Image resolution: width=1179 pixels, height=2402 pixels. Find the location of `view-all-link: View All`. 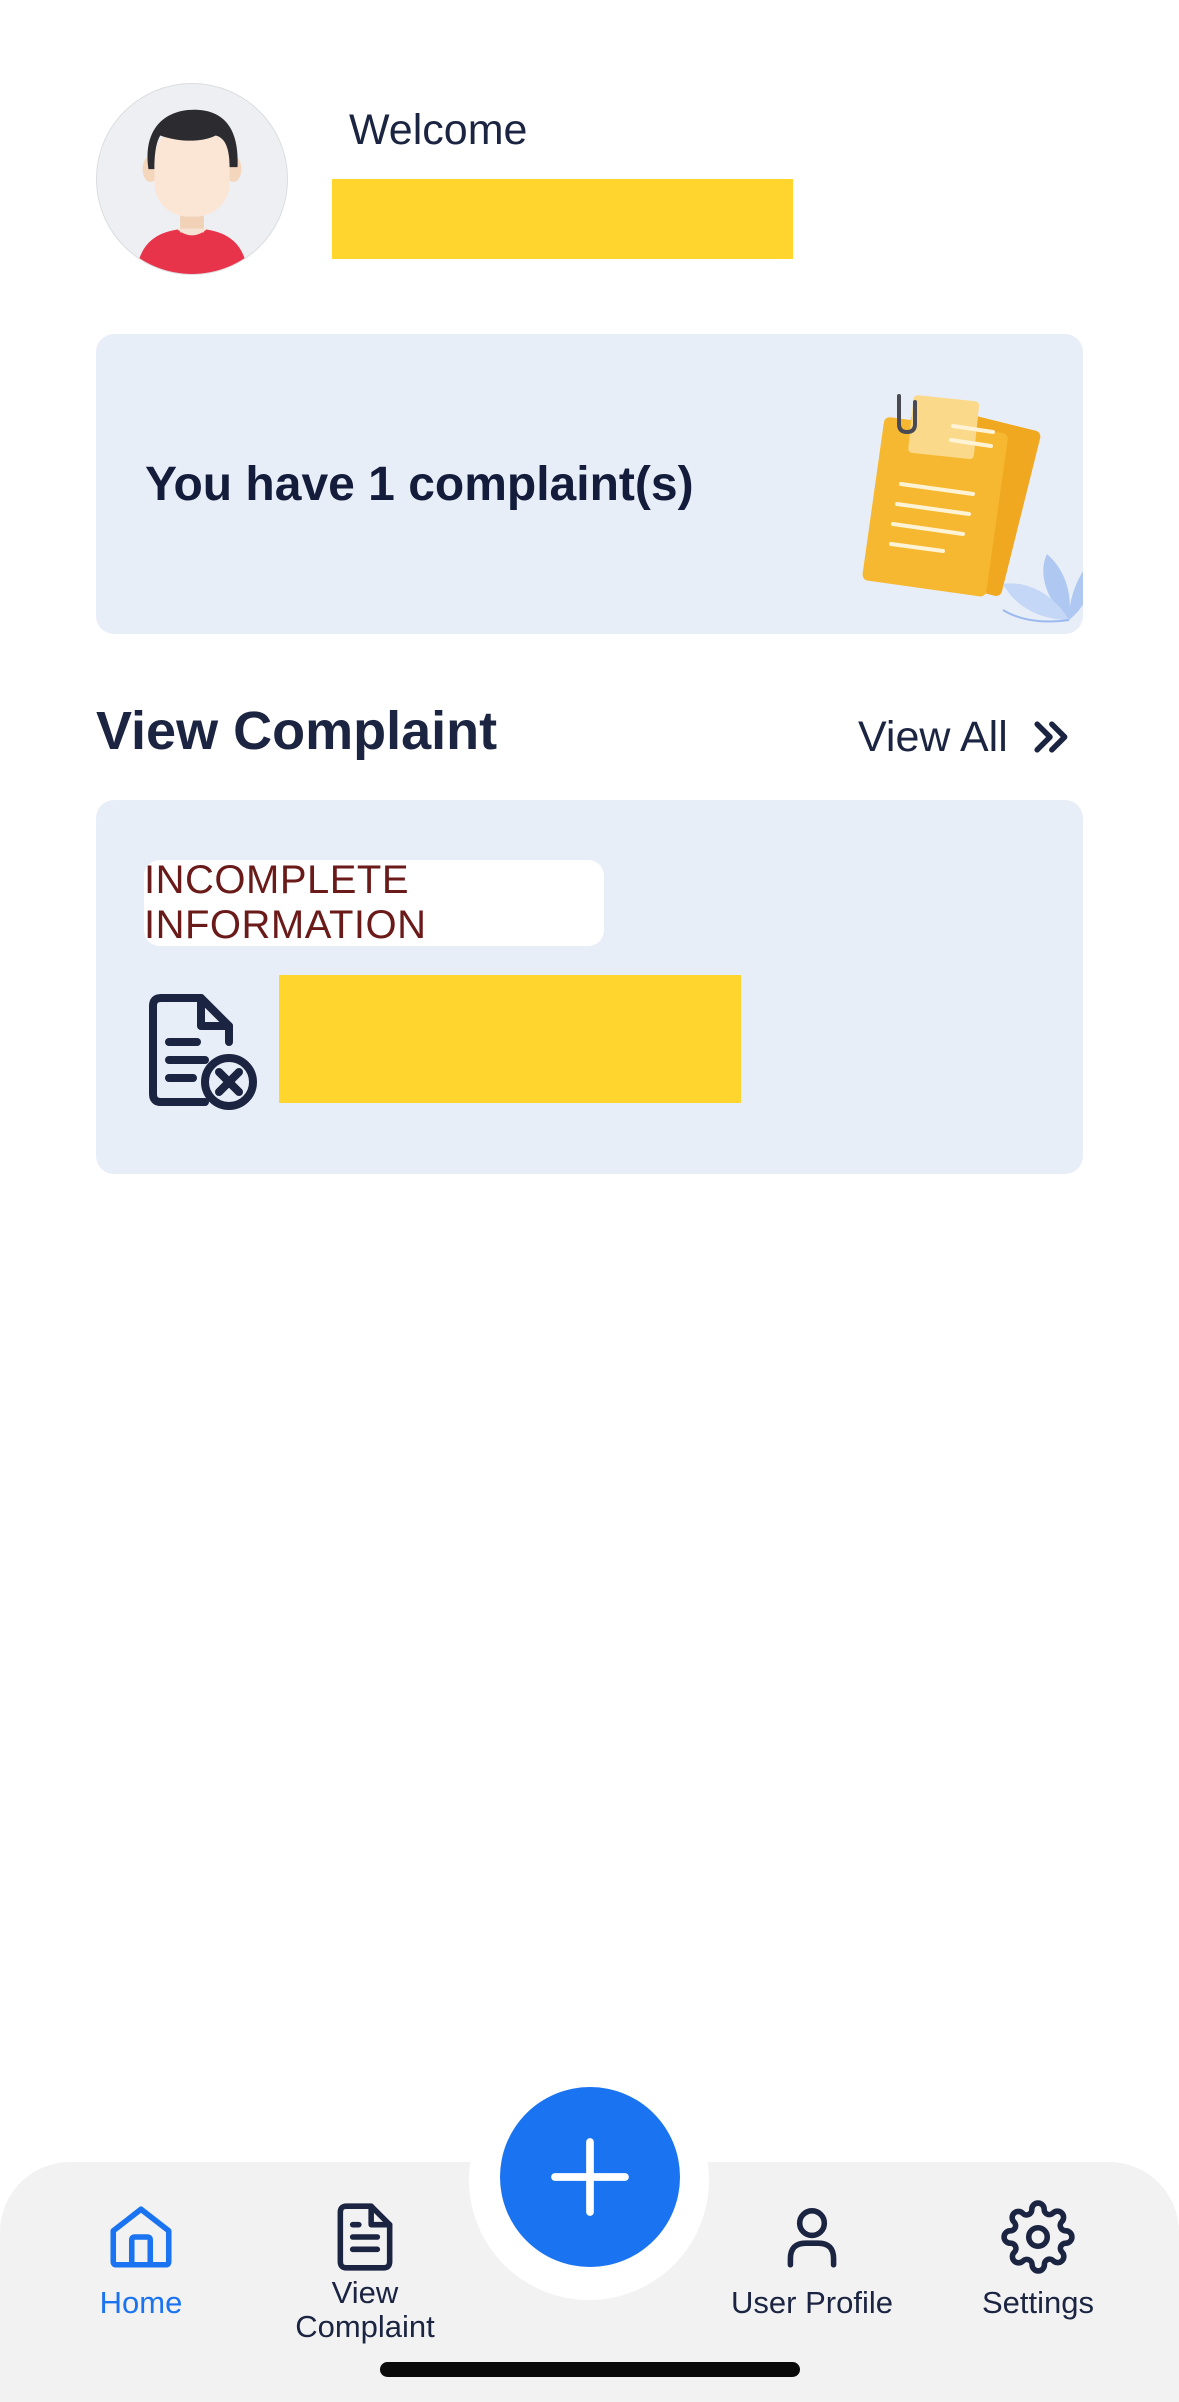

view-all-link: View All is located at coordinates (965, 737).